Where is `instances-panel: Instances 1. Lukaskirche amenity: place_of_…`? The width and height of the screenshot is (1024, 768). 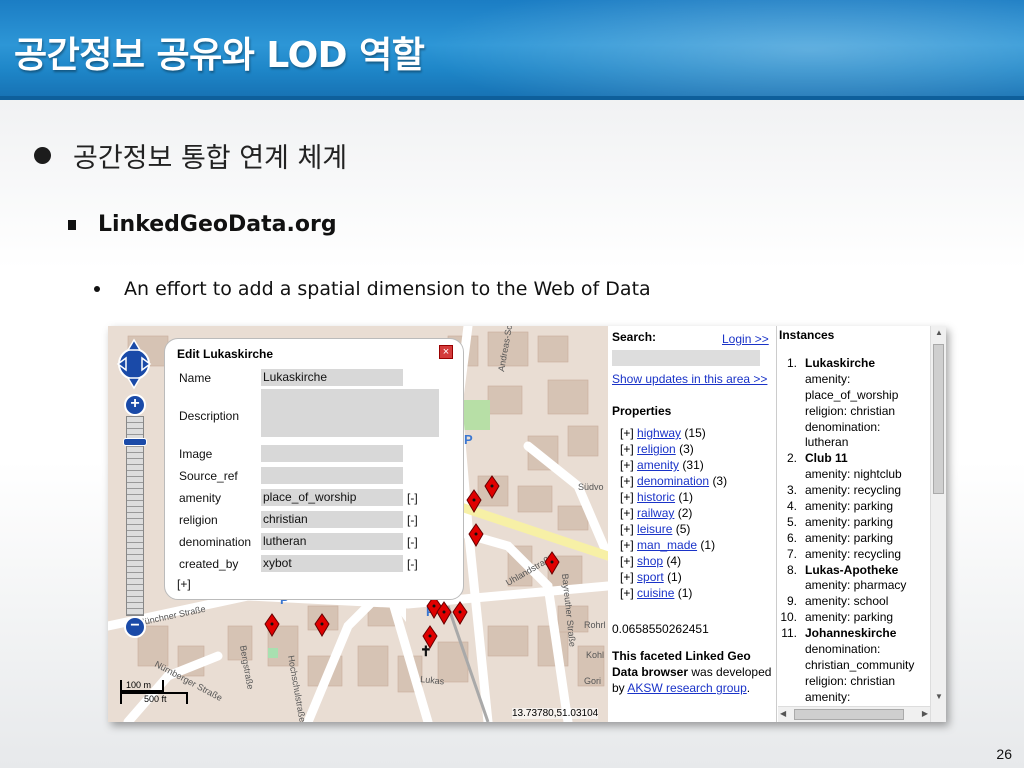
instances-panel: Instances 1. Lukaskirche amenity: place_of_… is located at coordinates (861, 524).